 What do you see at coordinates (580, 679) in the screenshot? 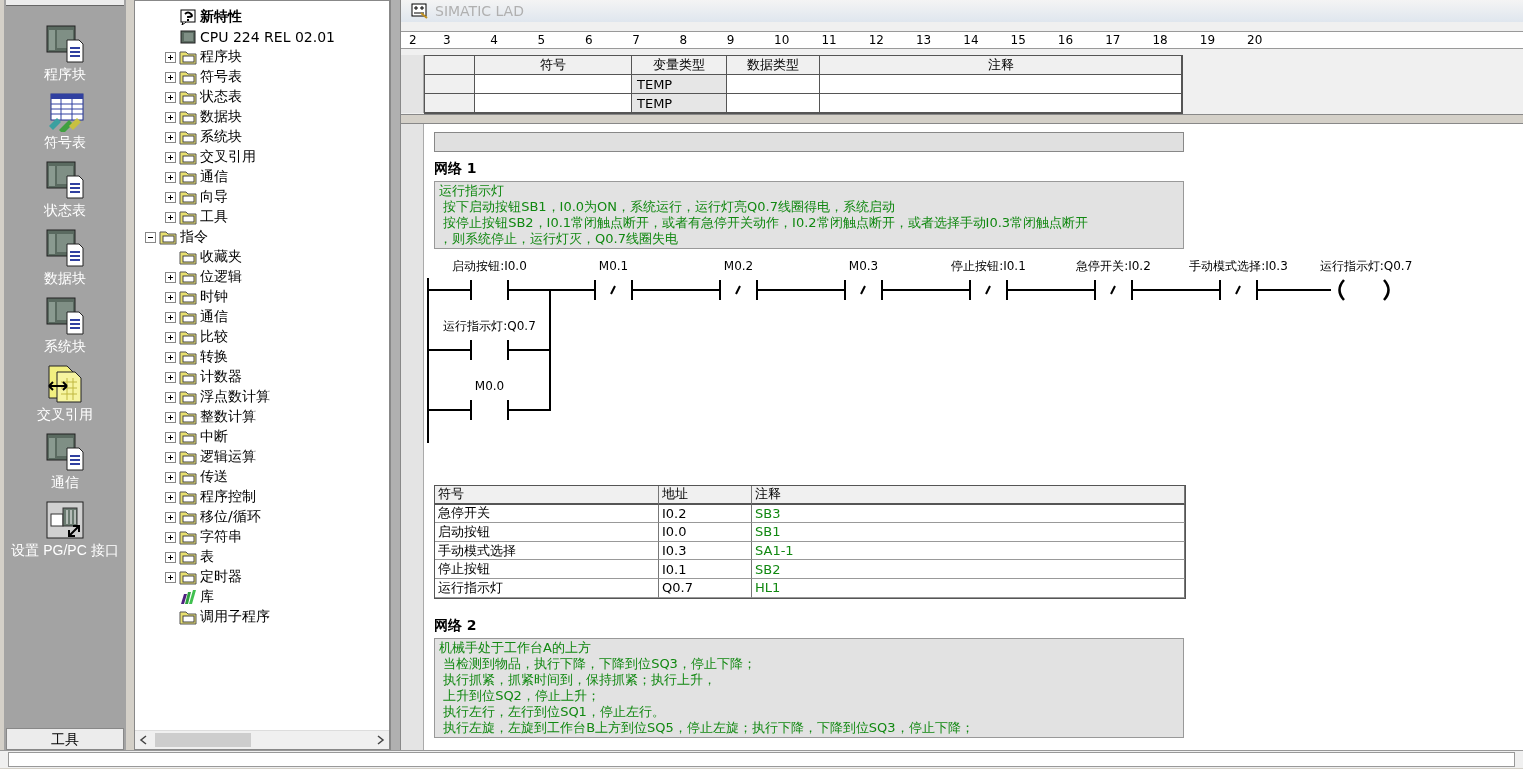
I see `comment-line: 执行抓紧，抓紧时间到，保持抓紧；执行上升，` at bounding box center [580, 679].